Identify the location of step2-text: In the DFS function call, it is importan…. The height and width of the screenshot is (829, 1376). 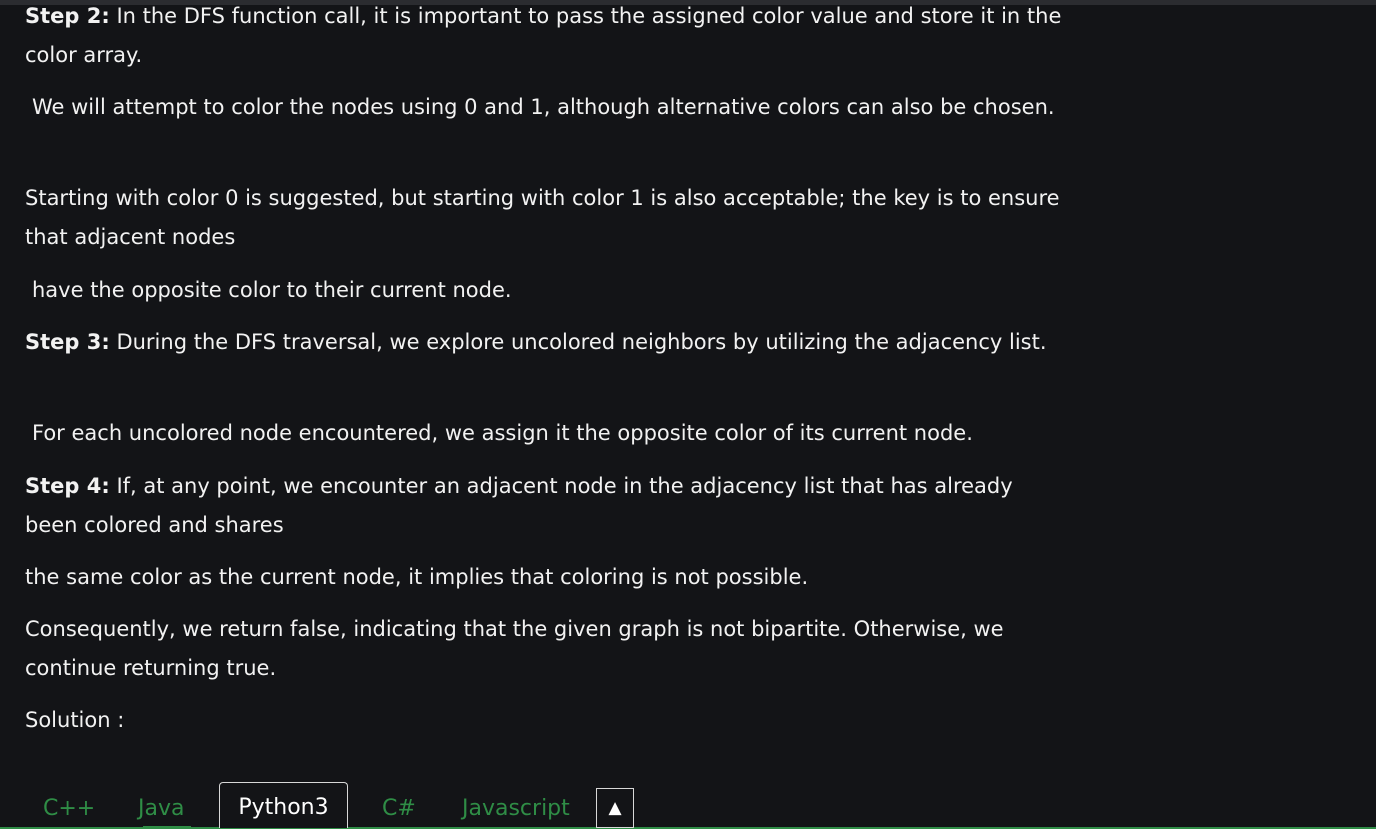
(543, 35).